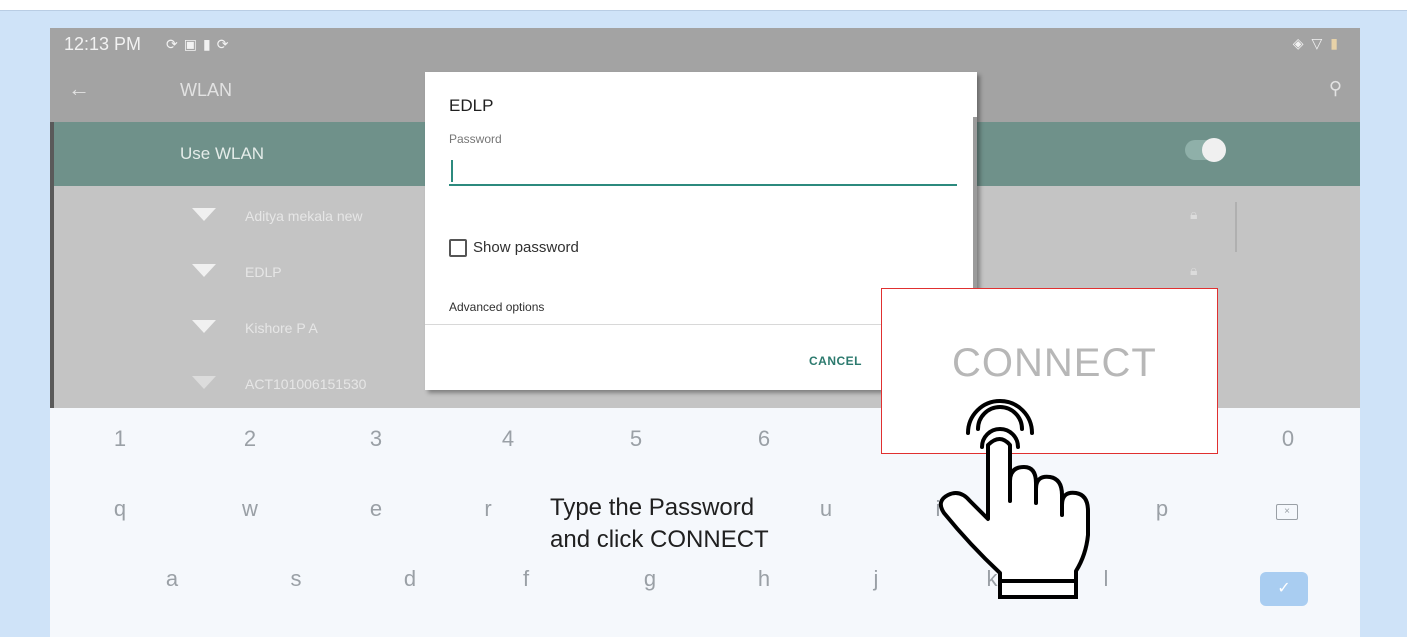 This screenshot has height=637, width=1407. Describe the element at coordinates (206, 90) in the screenshot. I see `app-bar-title: WLAN` at that location.